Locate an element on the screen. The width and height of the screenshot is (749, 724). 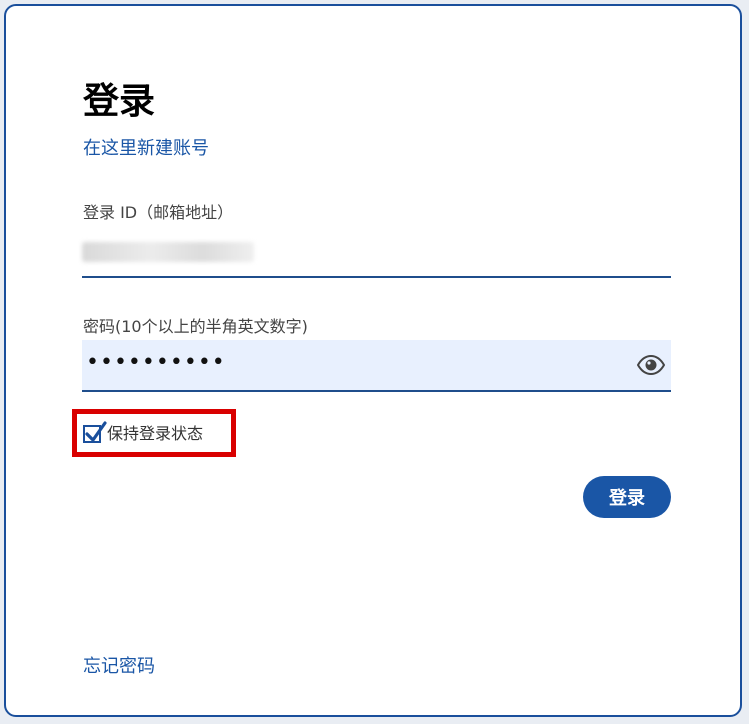
login-button: 登录 is located at coordinates (627, 497).